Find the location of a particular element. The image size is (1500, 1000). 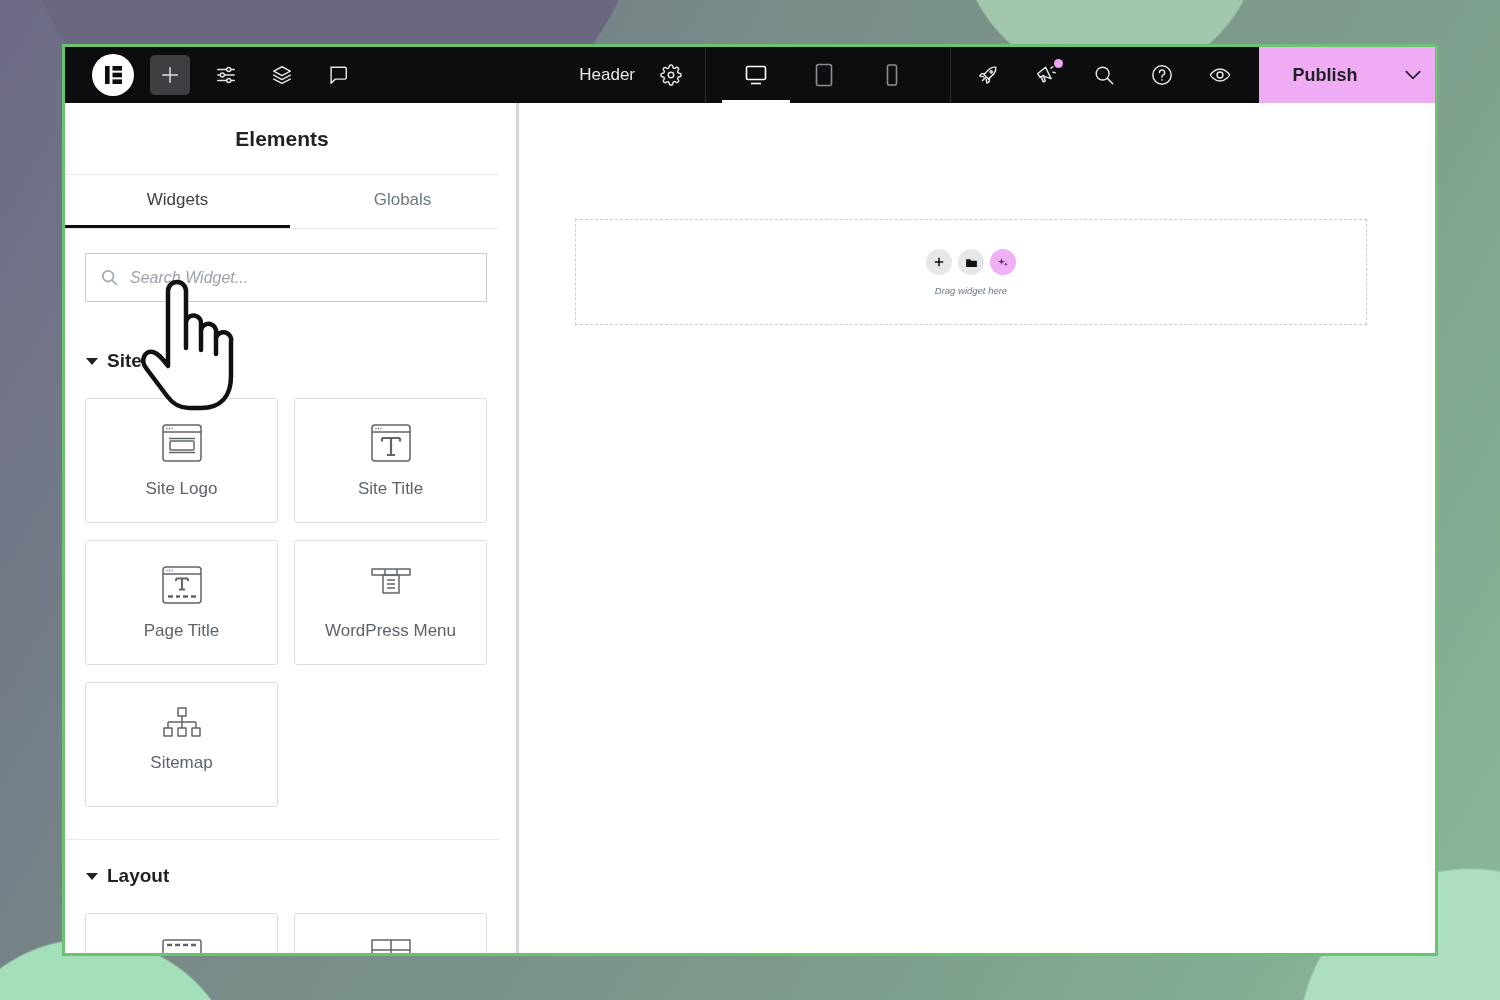

folder-icon is located at coordinates (971, 262).